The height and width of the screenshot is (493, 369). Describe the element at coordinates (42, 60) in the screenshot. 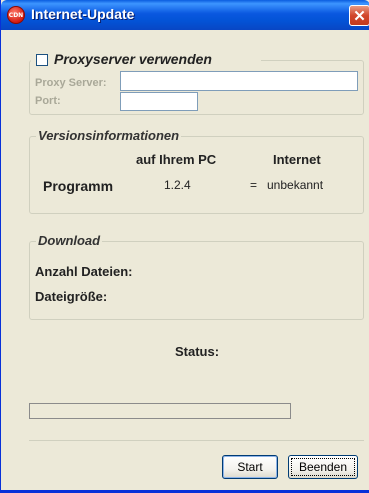

I see `proxy-checkbox` at that location.